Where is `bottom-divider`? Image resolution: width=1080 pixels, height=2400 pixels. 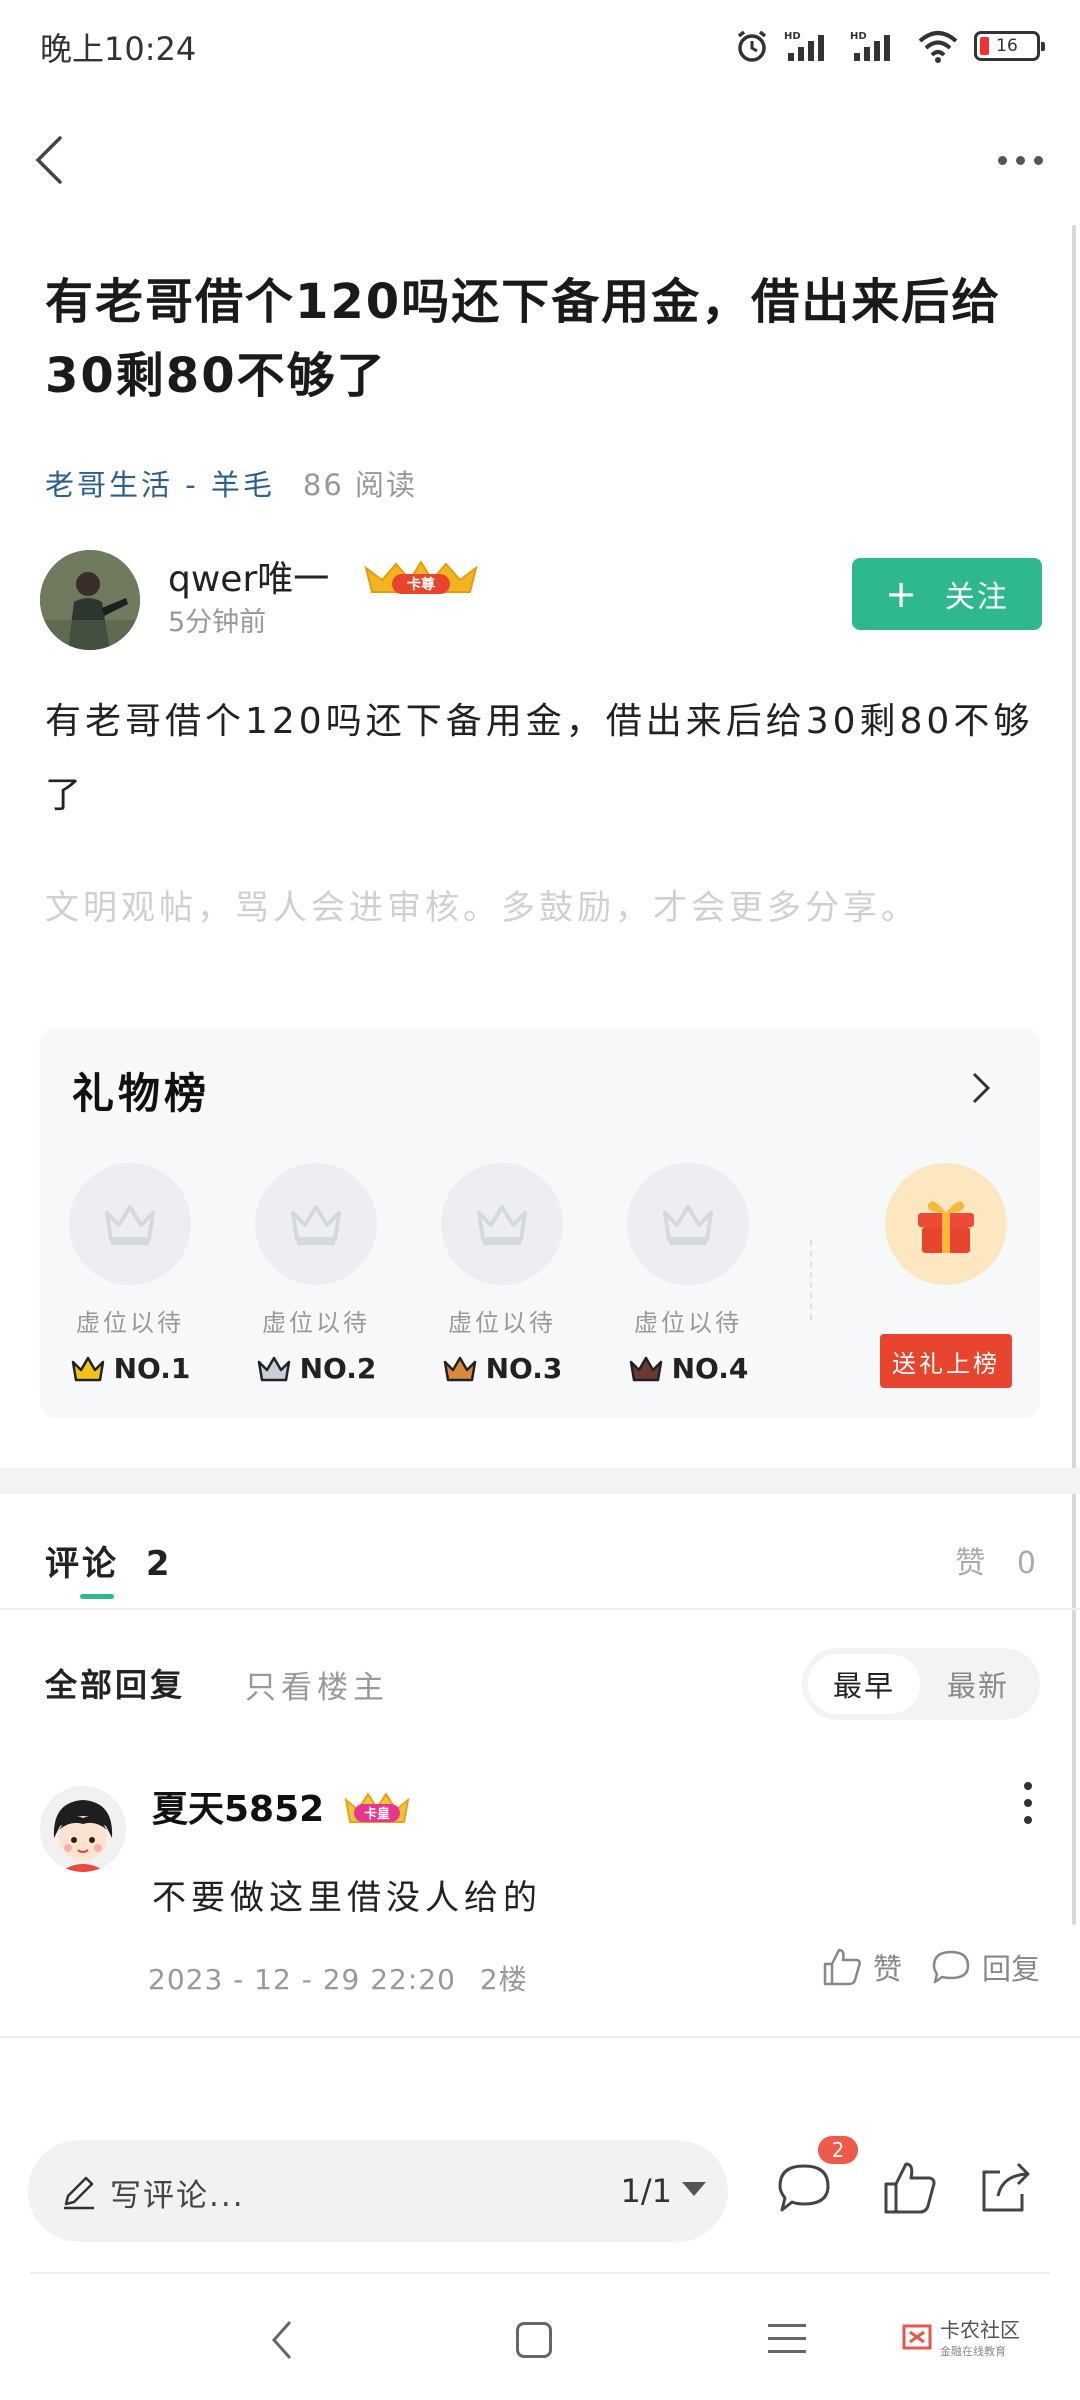
bottom-divider is located at coordinates (540, 2273).